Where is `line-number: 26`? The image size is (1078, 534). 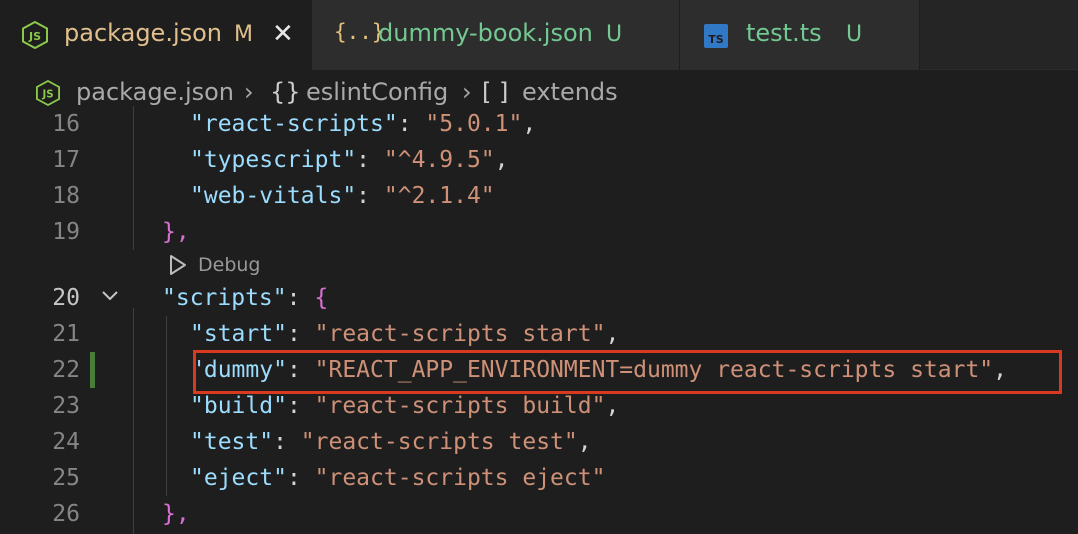 line-number: 26 is located at coordinates (66, 514).